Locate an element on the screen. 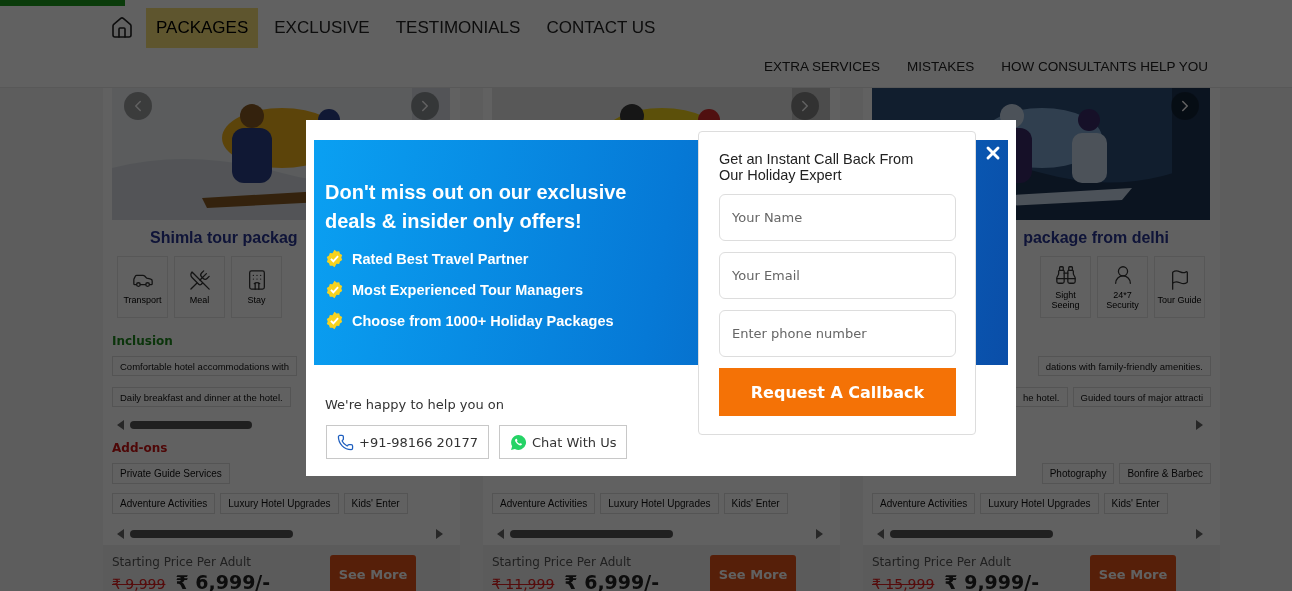  utensils-icon is located at coordinates (199, 280).